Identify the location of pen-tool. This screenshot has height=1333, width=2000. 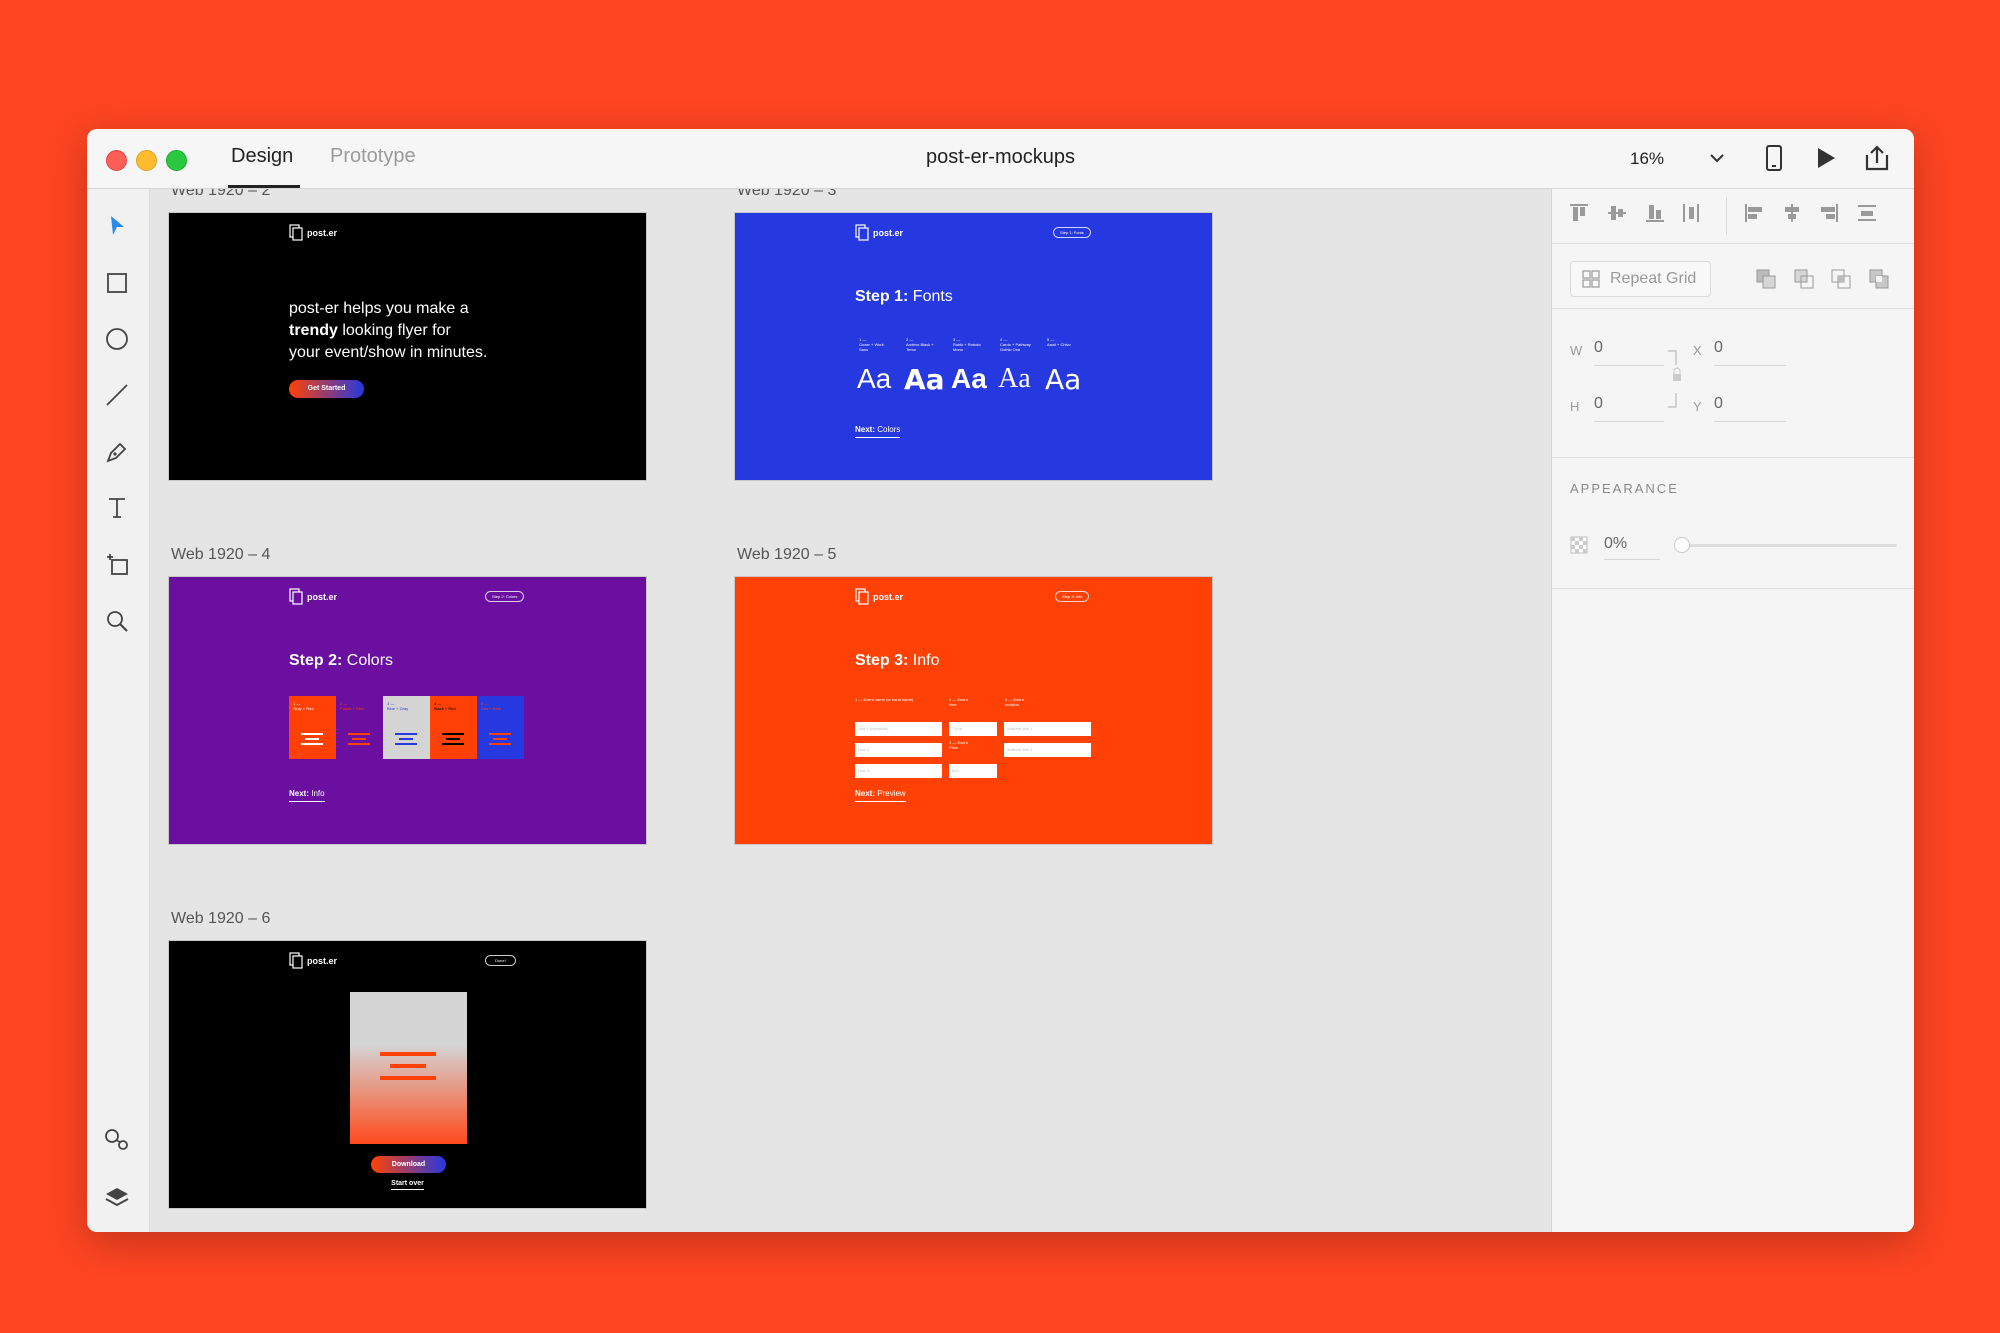
(117, 452).